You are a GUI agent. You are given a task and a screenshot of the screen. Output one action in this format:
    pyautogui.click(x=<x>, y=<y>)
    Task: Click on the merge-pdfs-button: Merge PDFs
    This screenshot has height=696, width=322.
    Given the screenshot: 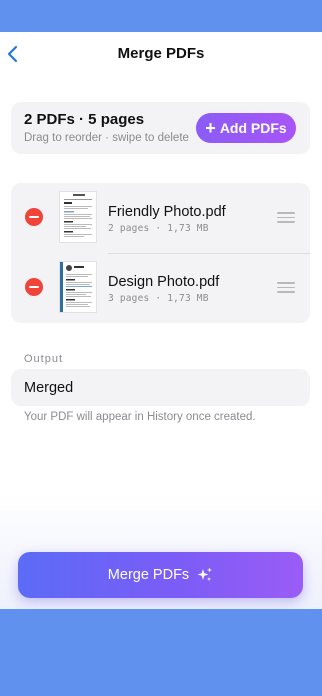 What is the action you would take?
    pyautogui.click(x=160, y=575)
    